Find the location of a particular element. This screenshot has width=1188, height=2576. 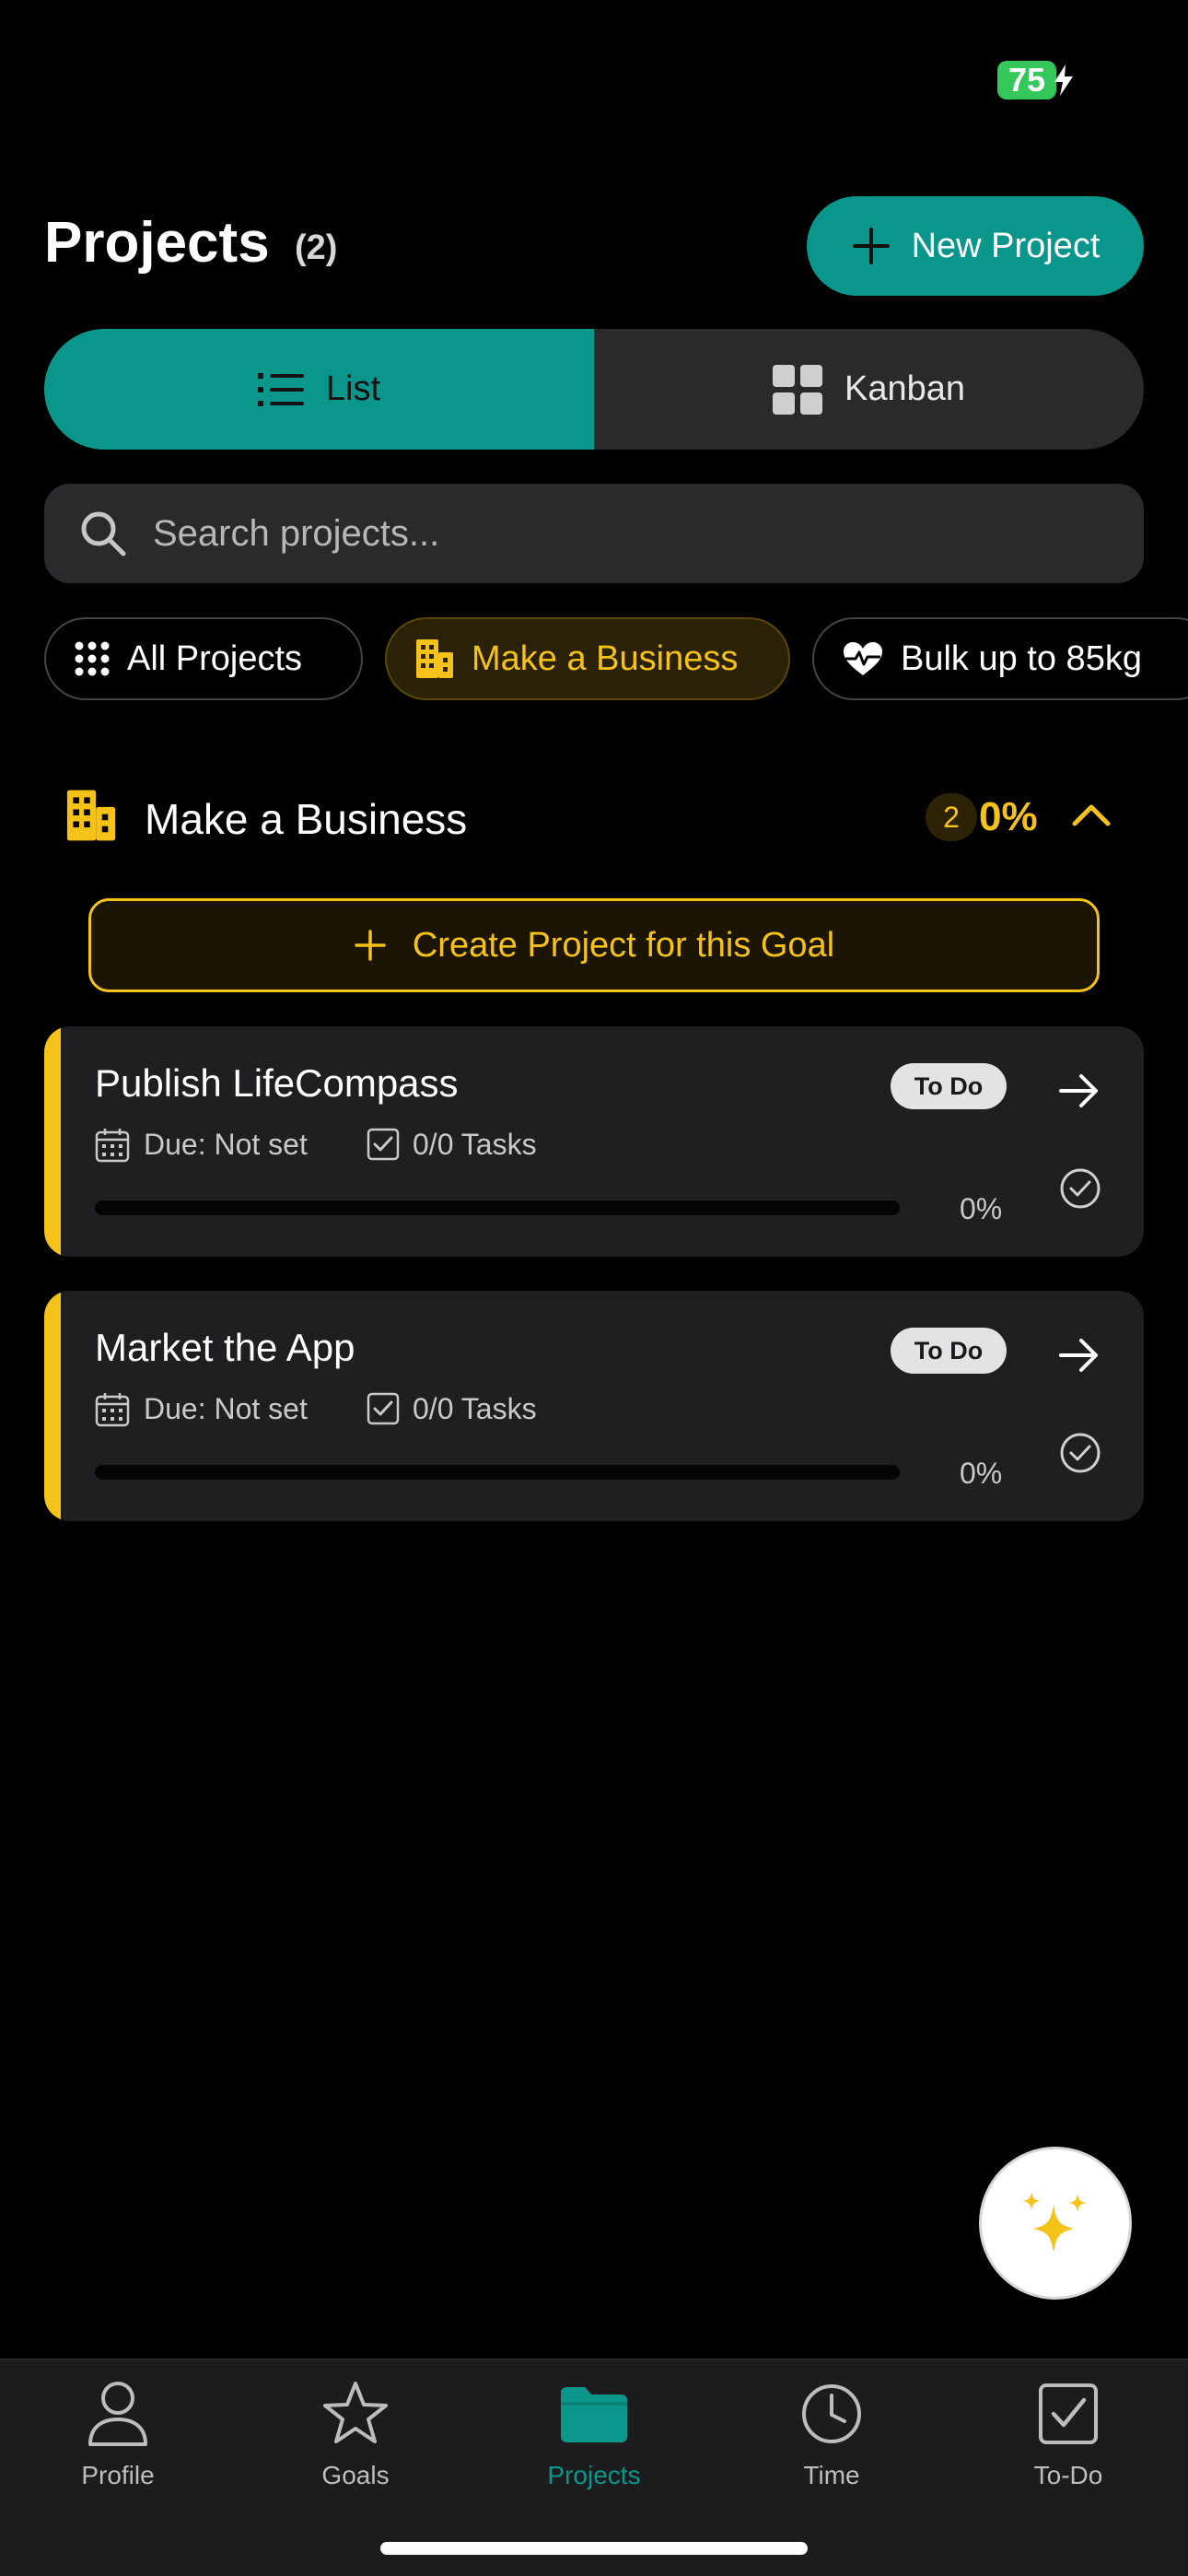

list-view-label: List is located at coordinates (353, 388).